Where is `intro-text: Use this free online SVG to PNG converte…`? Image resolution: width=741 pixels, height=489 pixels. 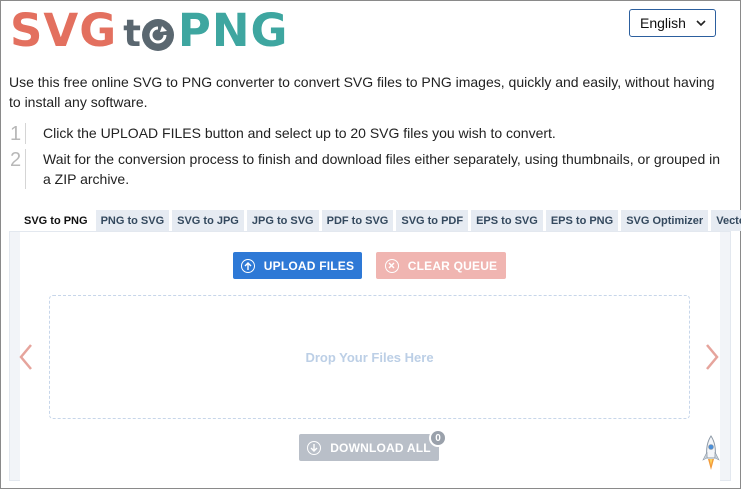
intro-text: Use this free online SVG to PNG converte… is located at coordinates (362, 92).